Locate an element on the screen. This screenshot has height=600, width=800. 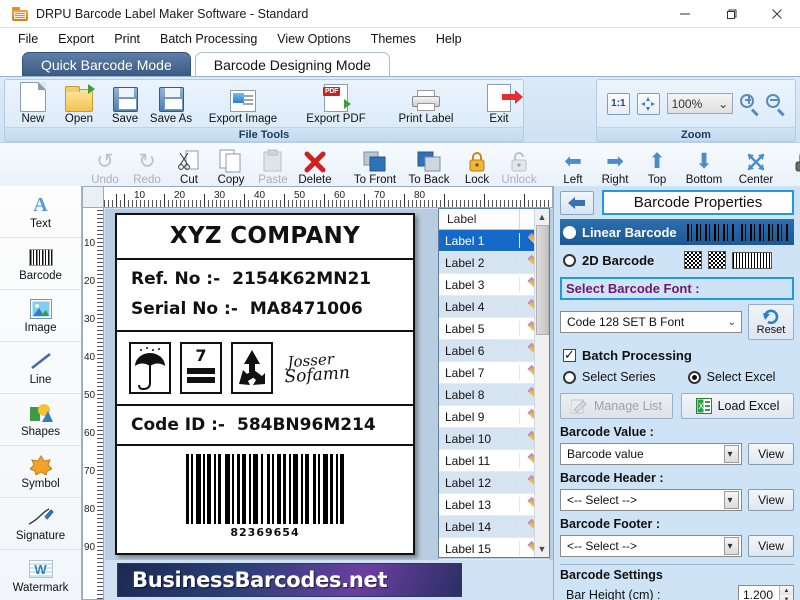
exit-button: Exit is located at coordinates (499, 104).